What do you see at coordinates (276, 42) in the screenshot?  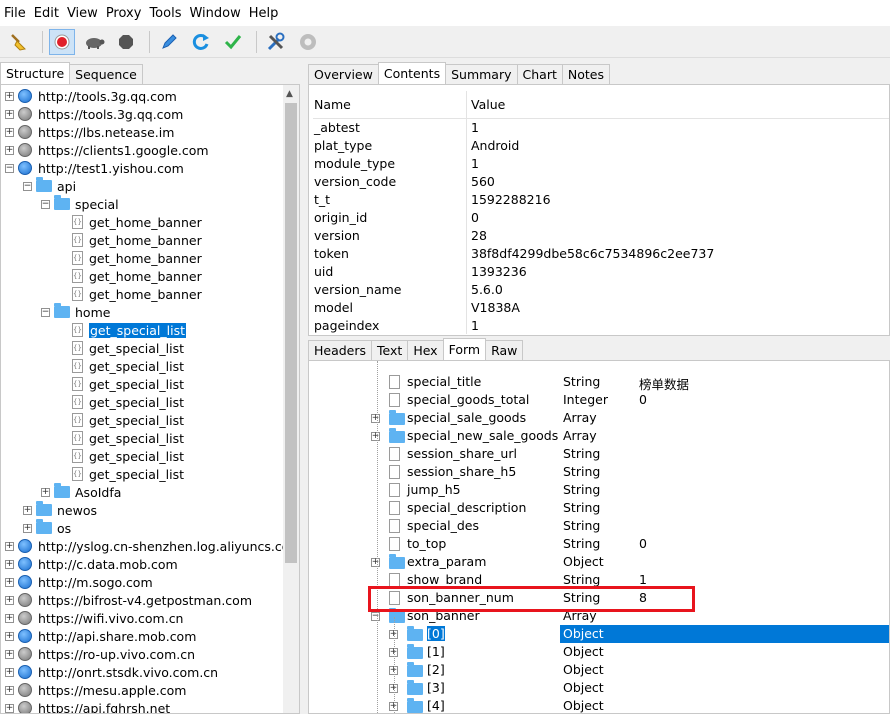 I see `tools-icon` at bounding box center [276, 42].